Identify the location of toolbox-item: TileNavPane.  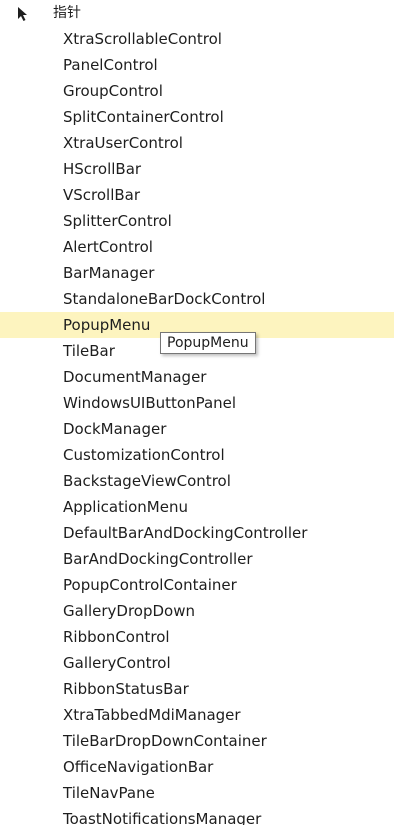
(200, 793).